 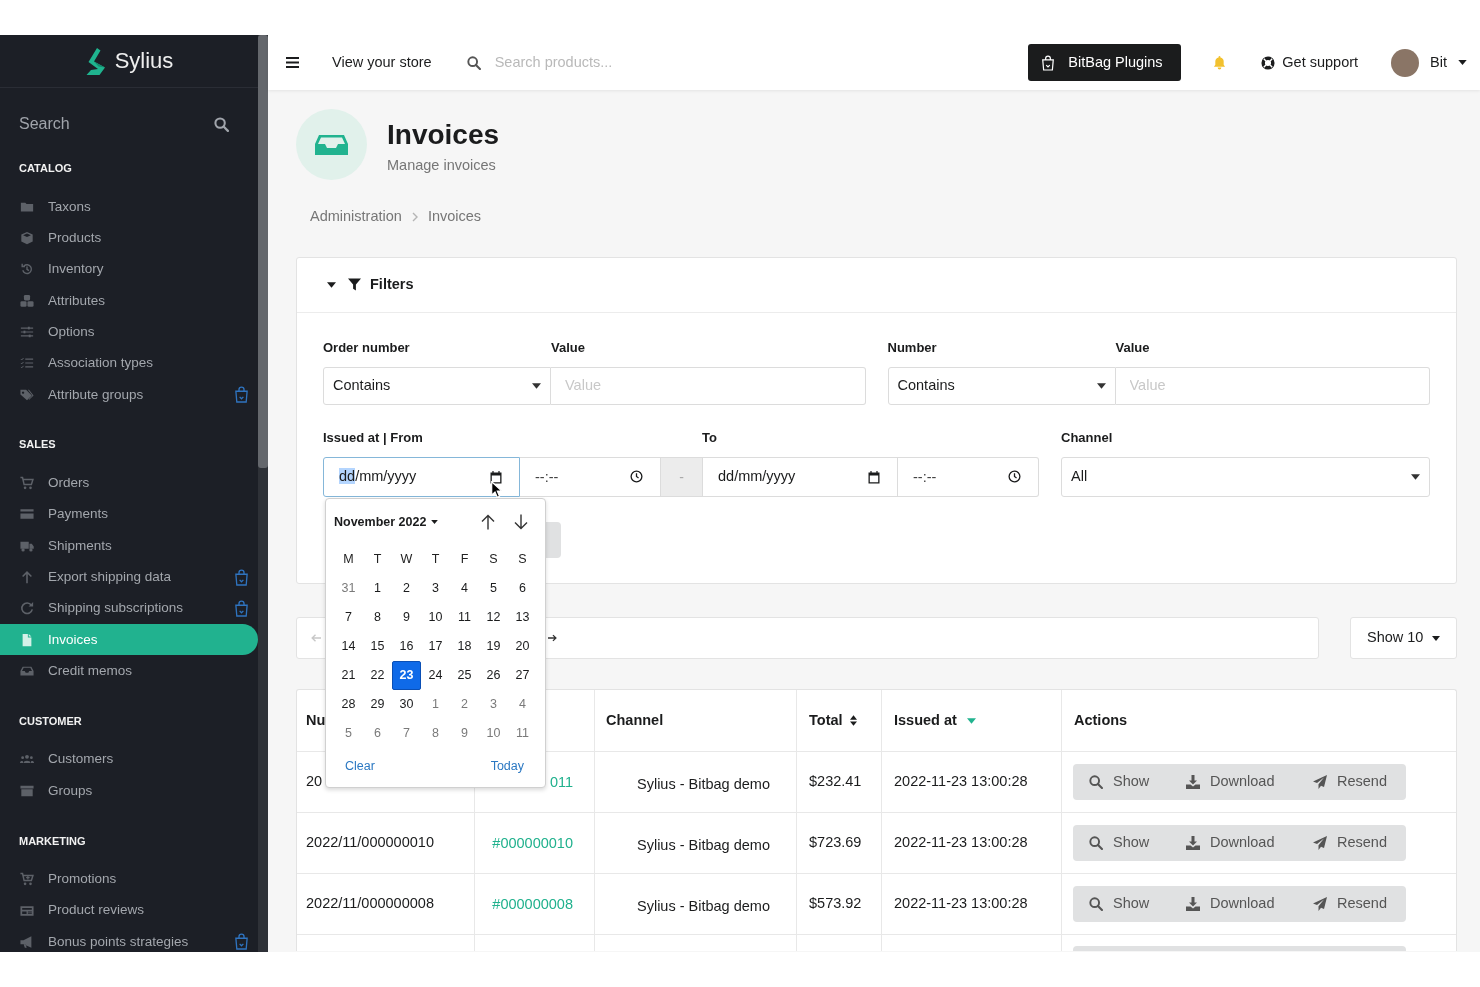 What do you see at coordinates (386, 522) in the screenshot?
I see `month-select: November 2022` at bounding box center [386, 522].